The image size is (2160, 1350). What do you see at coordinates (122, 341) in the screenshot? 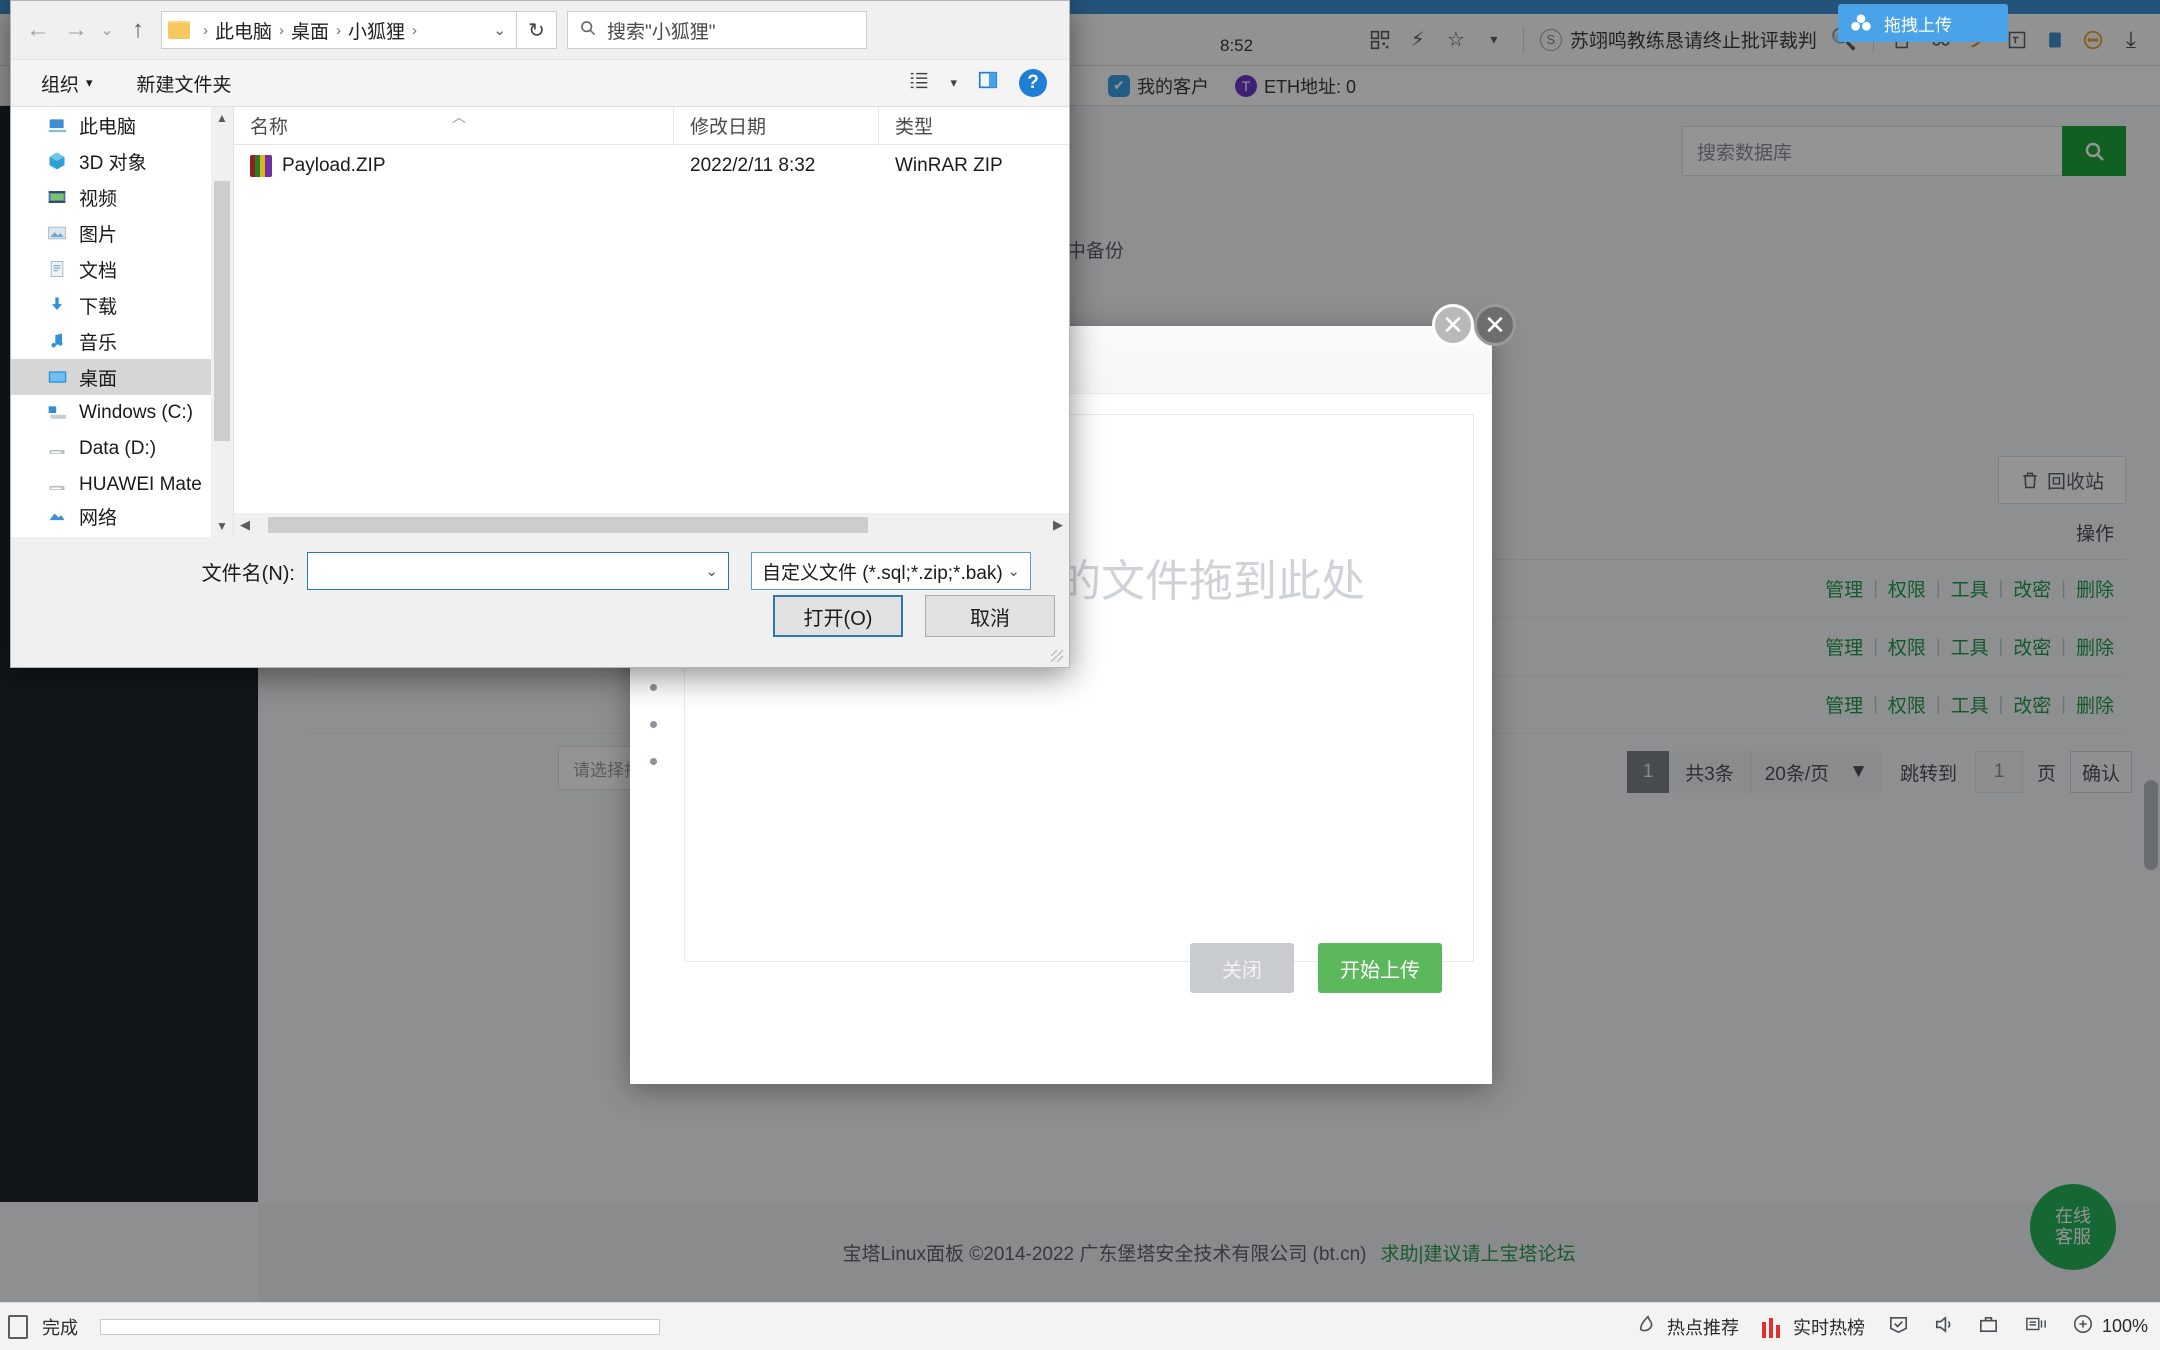
I see `tree-item-music: 音乐` at bounding box center [122, 341].